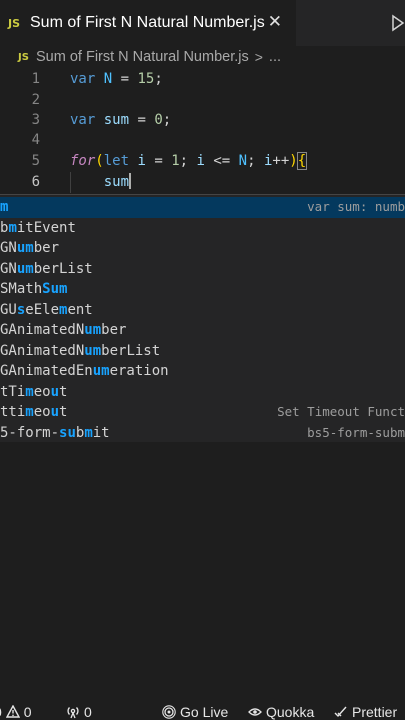 This screenshot has height=720, width=405. I want to click on line-number: 1, so click(35, 79).